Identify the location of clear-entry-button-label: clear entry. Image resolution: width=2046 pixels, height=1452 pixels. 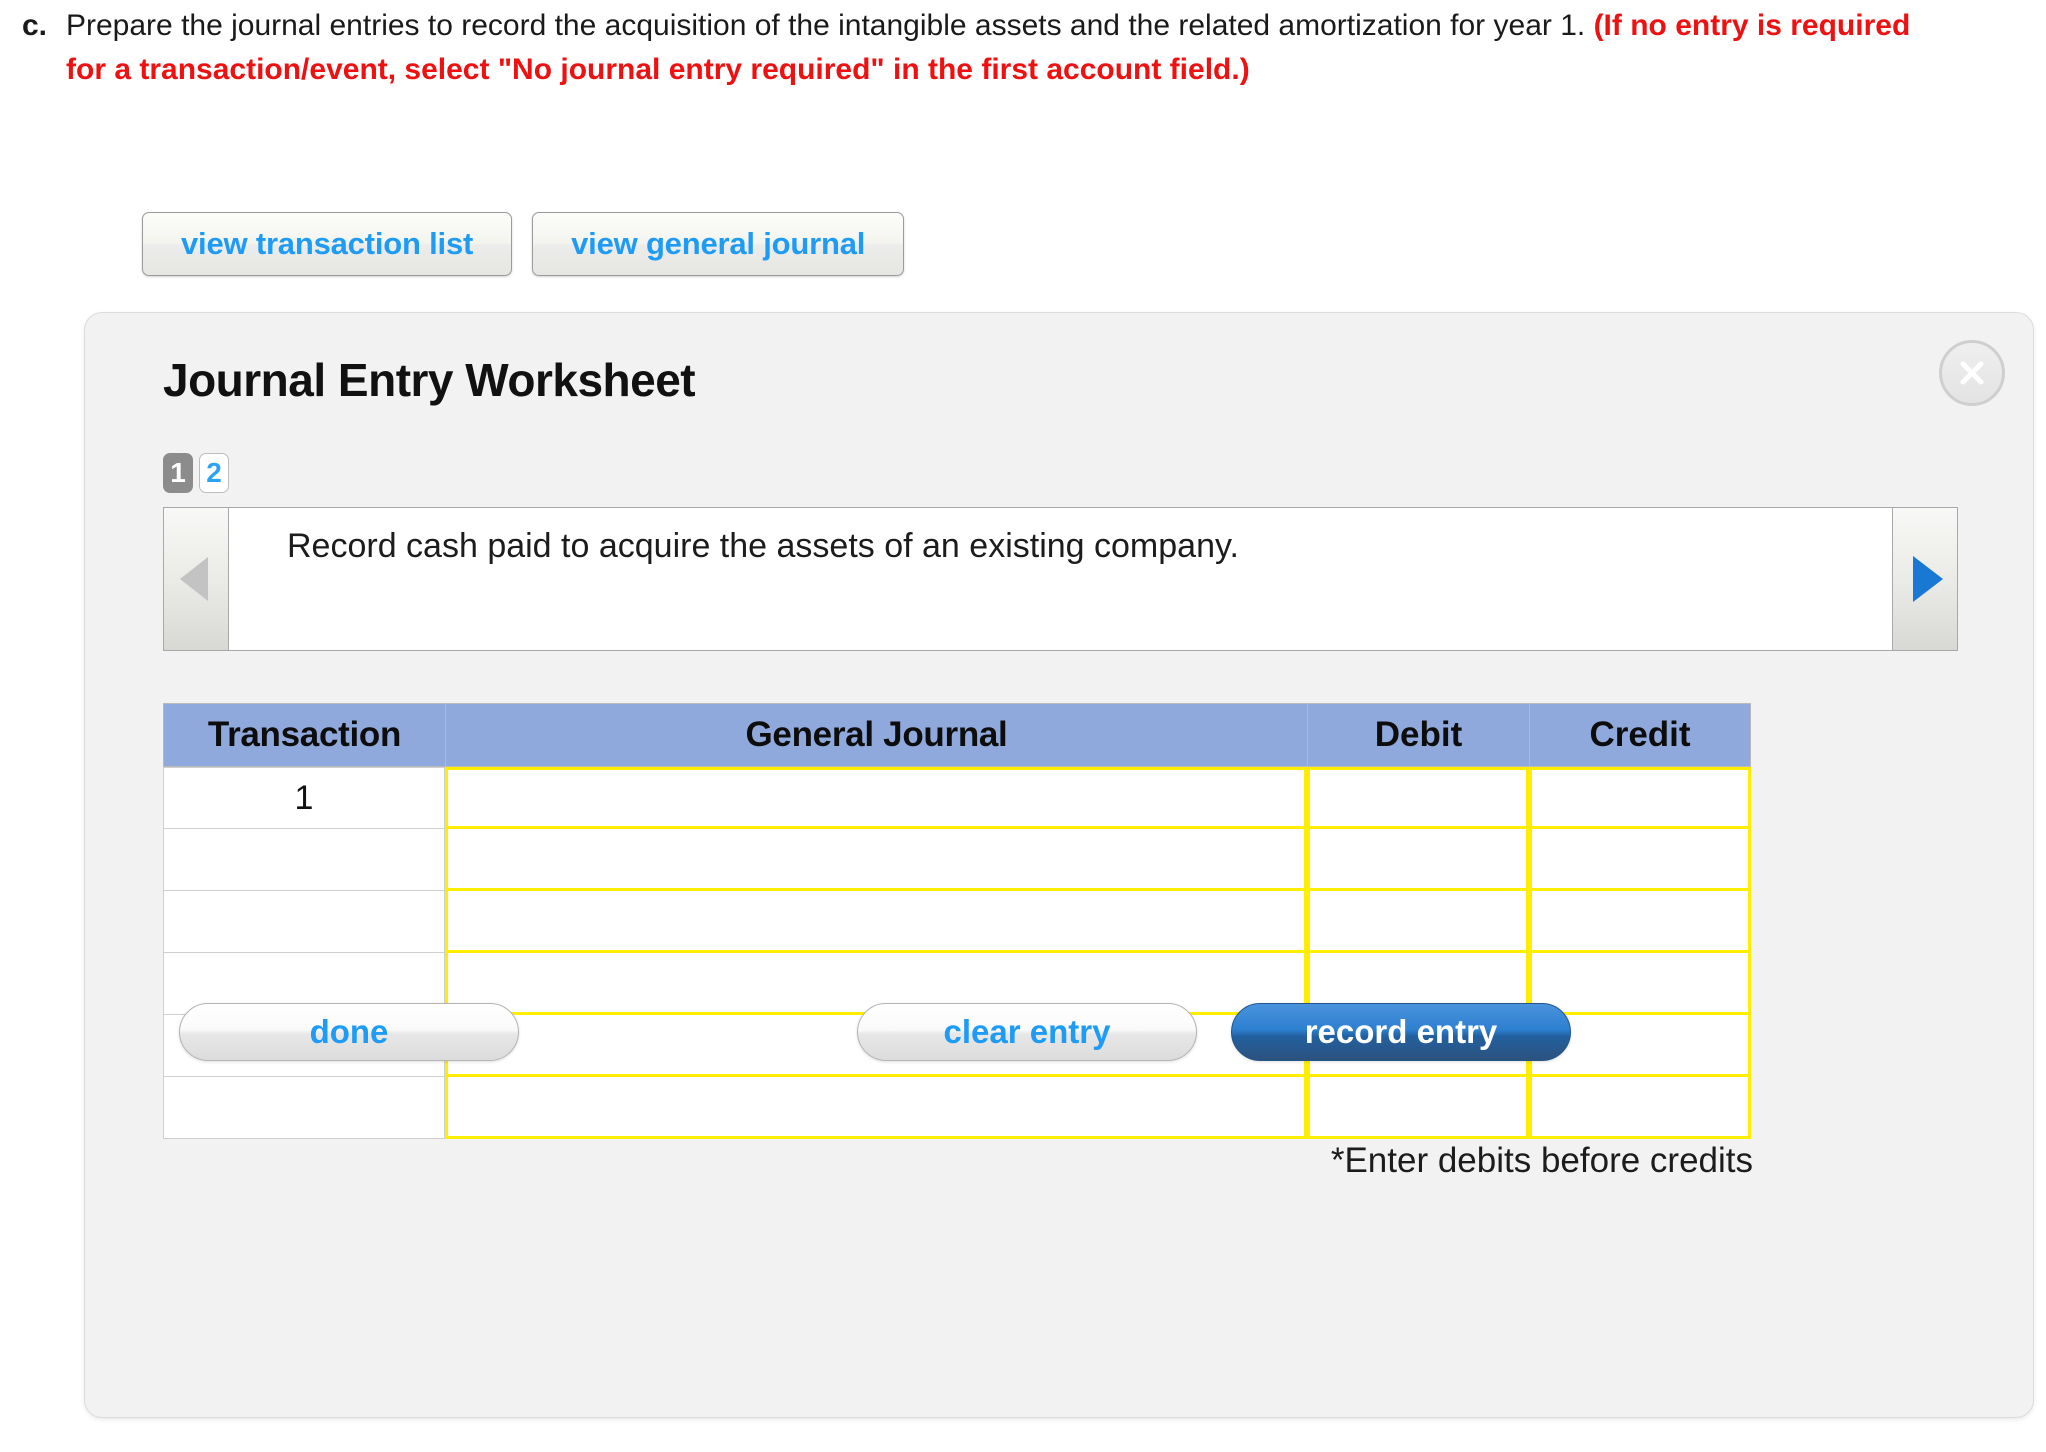
(1027, 1031).